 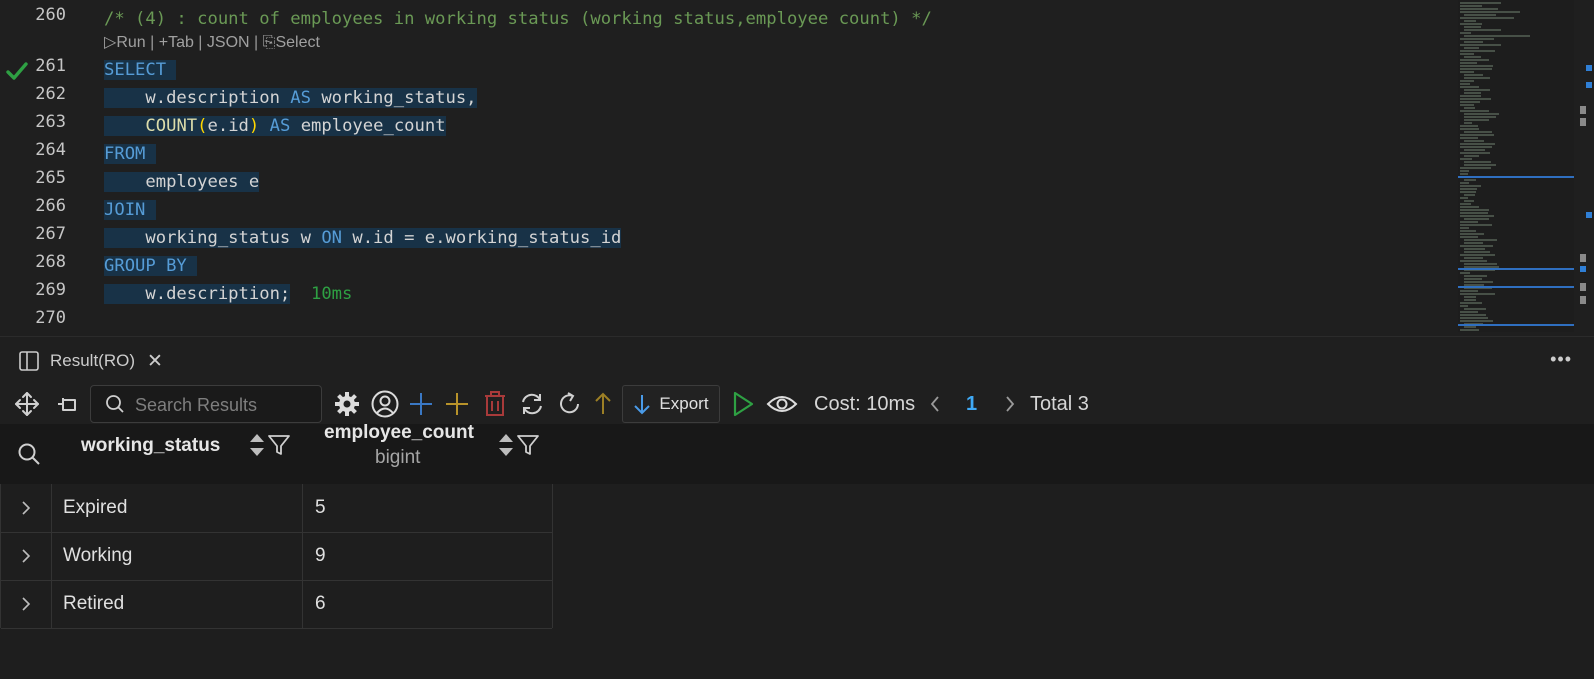 What do you see at coordinates (495, 404) in the screenshot?
I see `delete-icon` at bounding box center [495, 404].